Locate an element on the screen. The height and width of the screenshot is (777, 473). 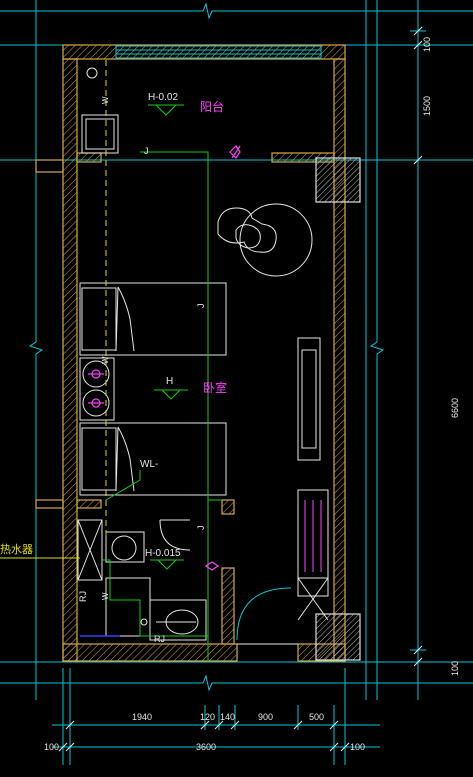
wardrobe-hangers is located at coordinates (313, 536).